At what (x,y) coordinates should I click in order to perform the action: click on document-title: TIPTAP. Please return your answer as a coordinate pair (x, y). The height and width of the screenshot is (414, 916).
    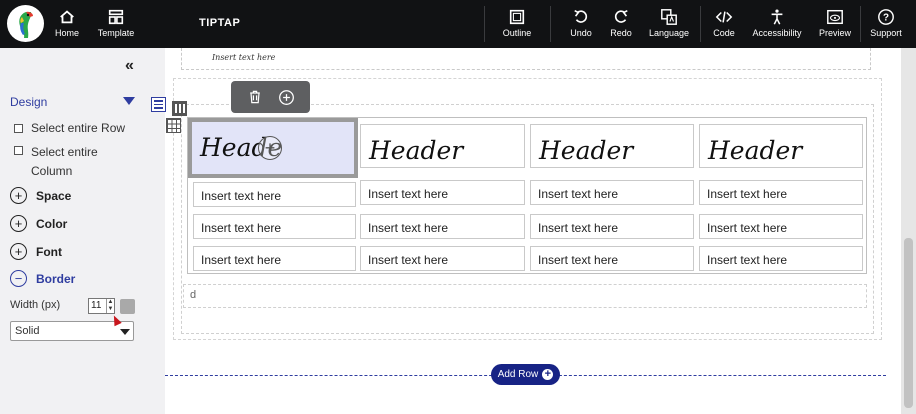
    Looking at the image, I should click on (220, 23).